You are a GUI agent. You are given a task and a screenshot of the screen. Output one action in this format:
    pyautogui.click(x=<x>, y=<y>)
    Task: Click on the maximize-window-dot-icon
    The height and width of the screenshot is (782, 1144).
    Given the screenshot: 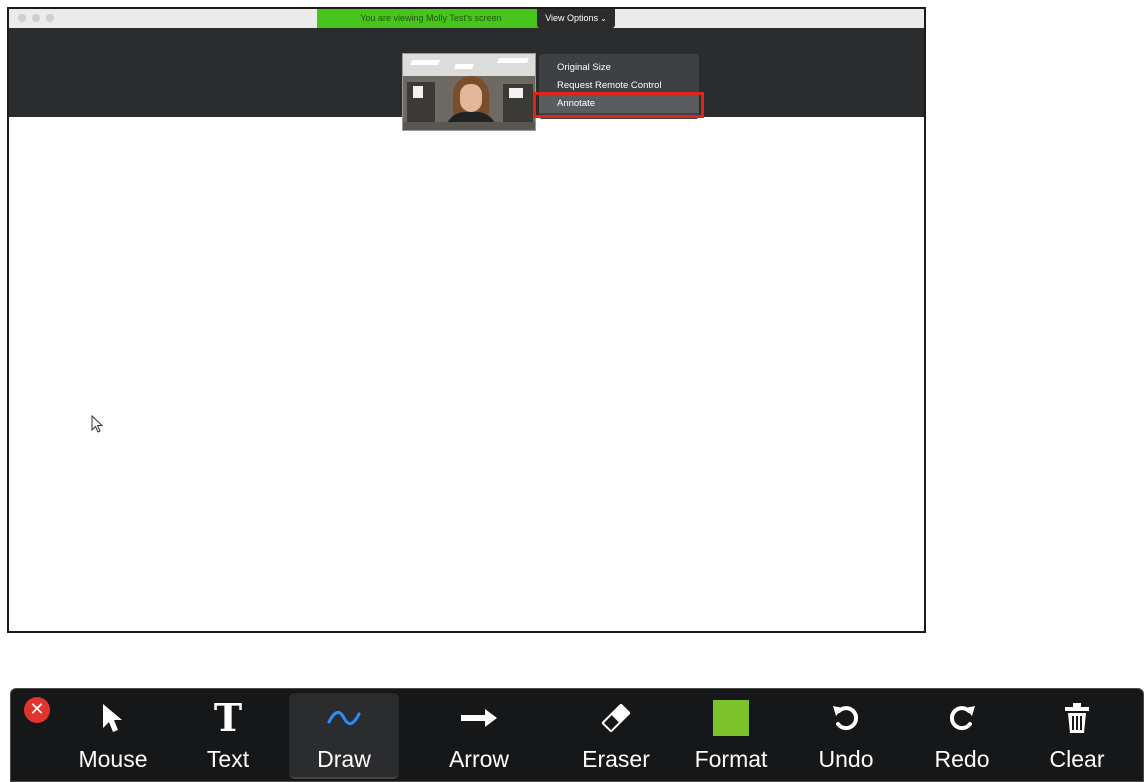 What is the action you would take?
    pyautogui.click(x=50, y=18)
    